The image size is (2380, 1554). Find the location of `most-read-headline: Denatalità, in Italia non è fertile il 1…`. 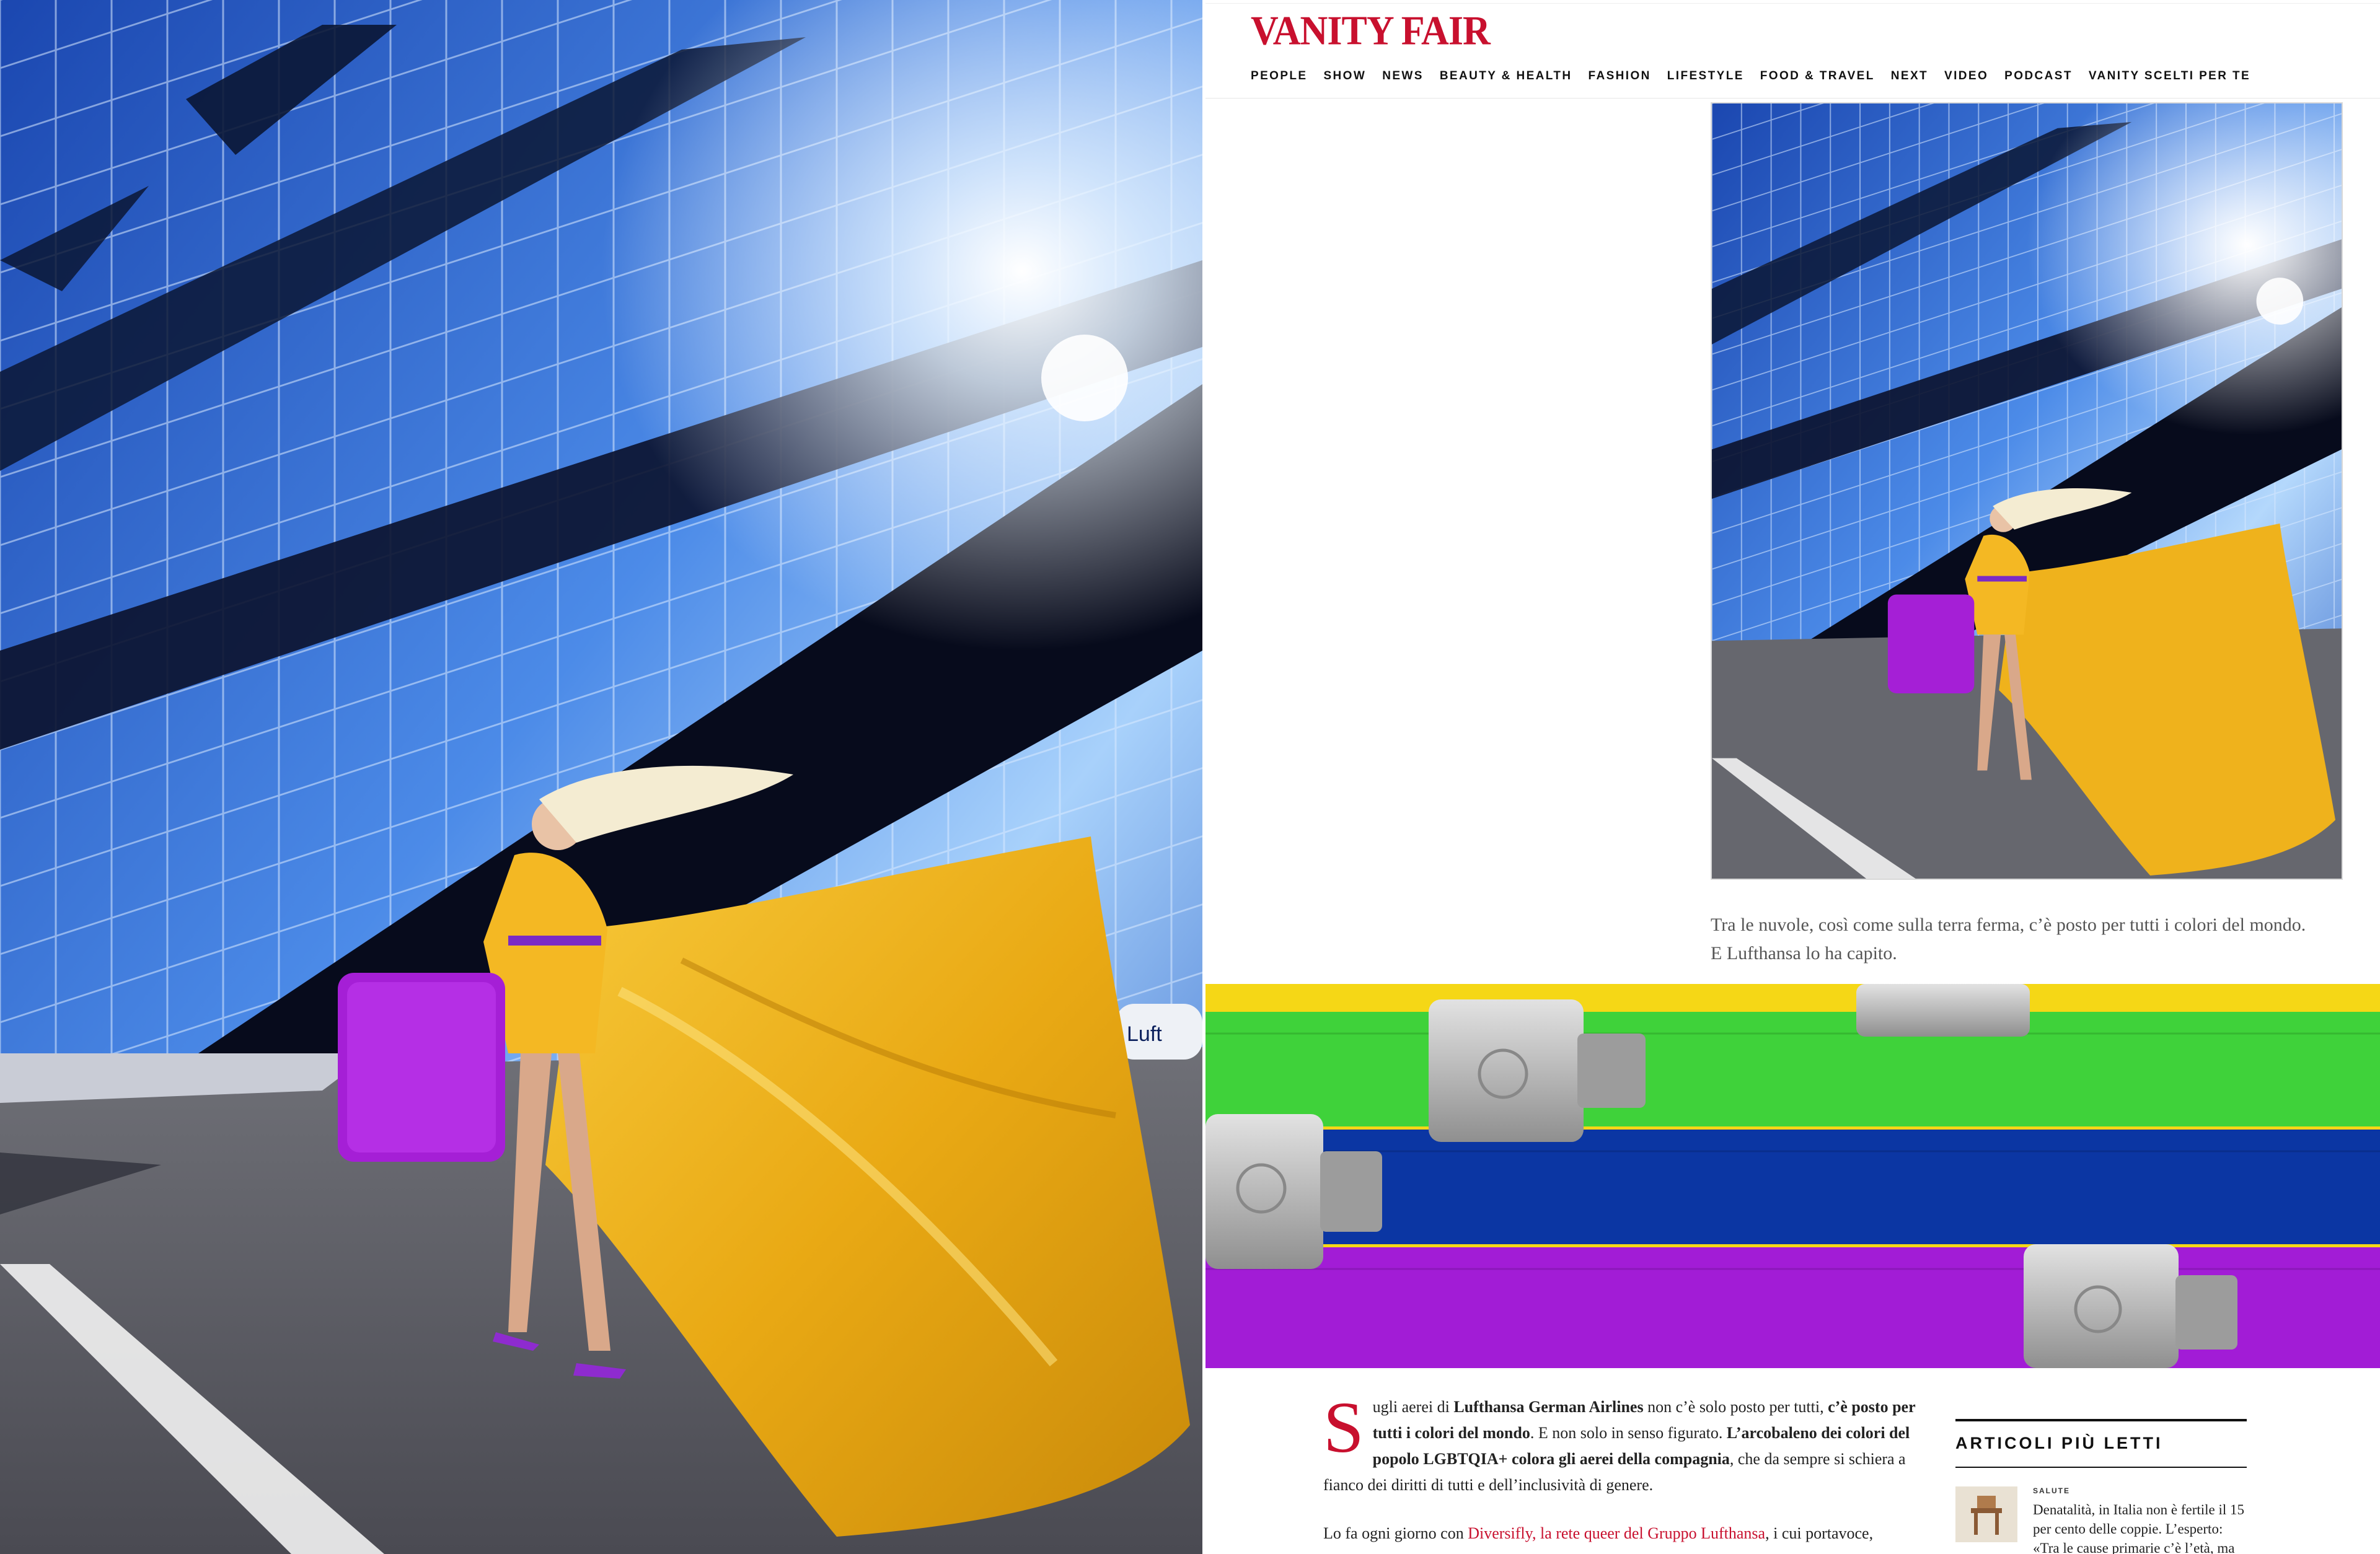

most-read-headline: Denatalità, in Italia non è fertile il 1… is located at coordinates (2140, 1527).